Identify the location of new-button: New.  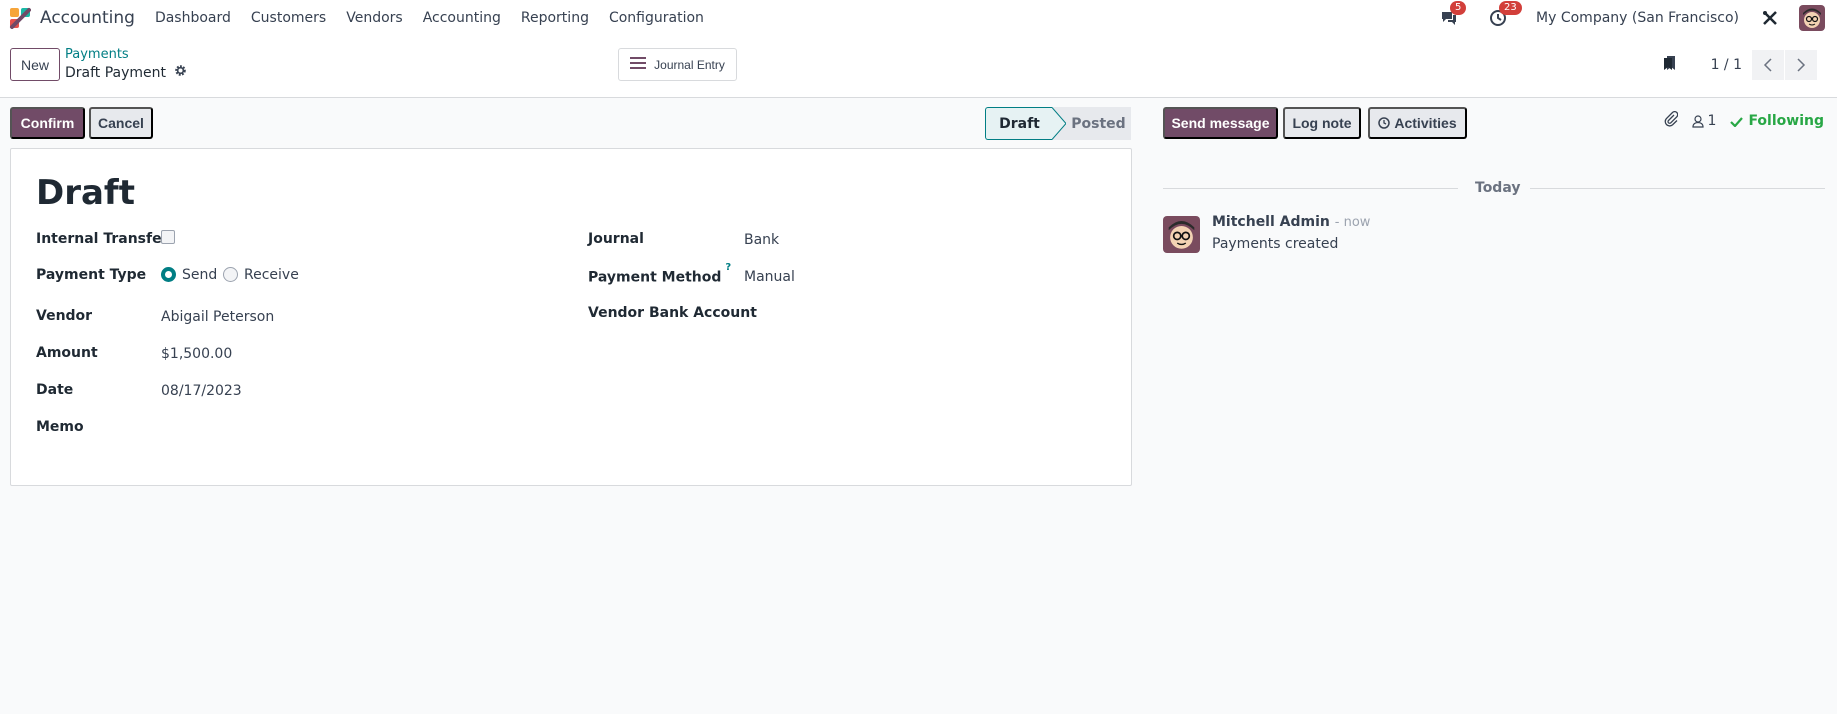
(35, 64).